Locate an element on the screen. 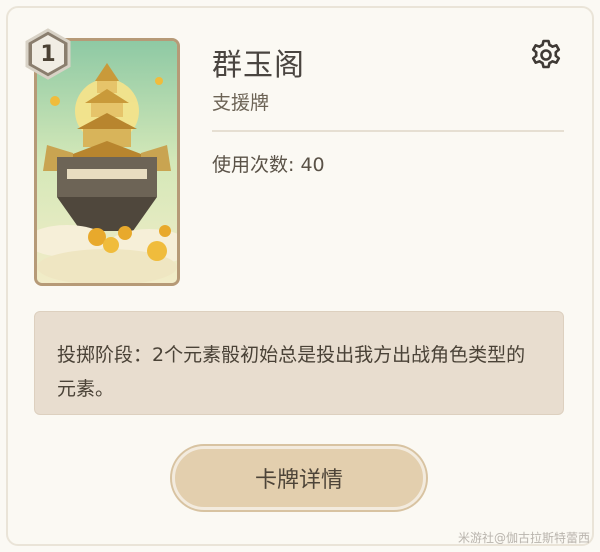 This screenshot has width=600, height=552. divider is located at coordinates (388, 131).